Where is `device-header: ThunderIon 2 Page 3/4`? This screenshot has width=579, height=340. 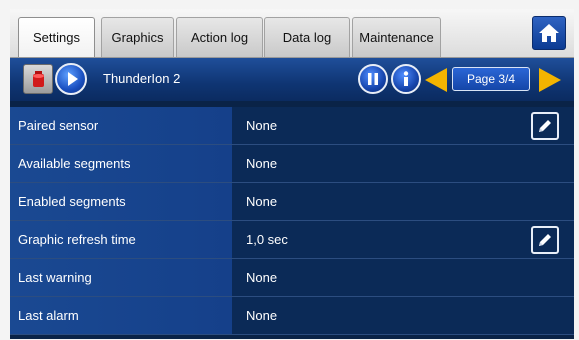 device-header: ThunderIon 2 Page 3/4 is located at coordinates (292, 79).